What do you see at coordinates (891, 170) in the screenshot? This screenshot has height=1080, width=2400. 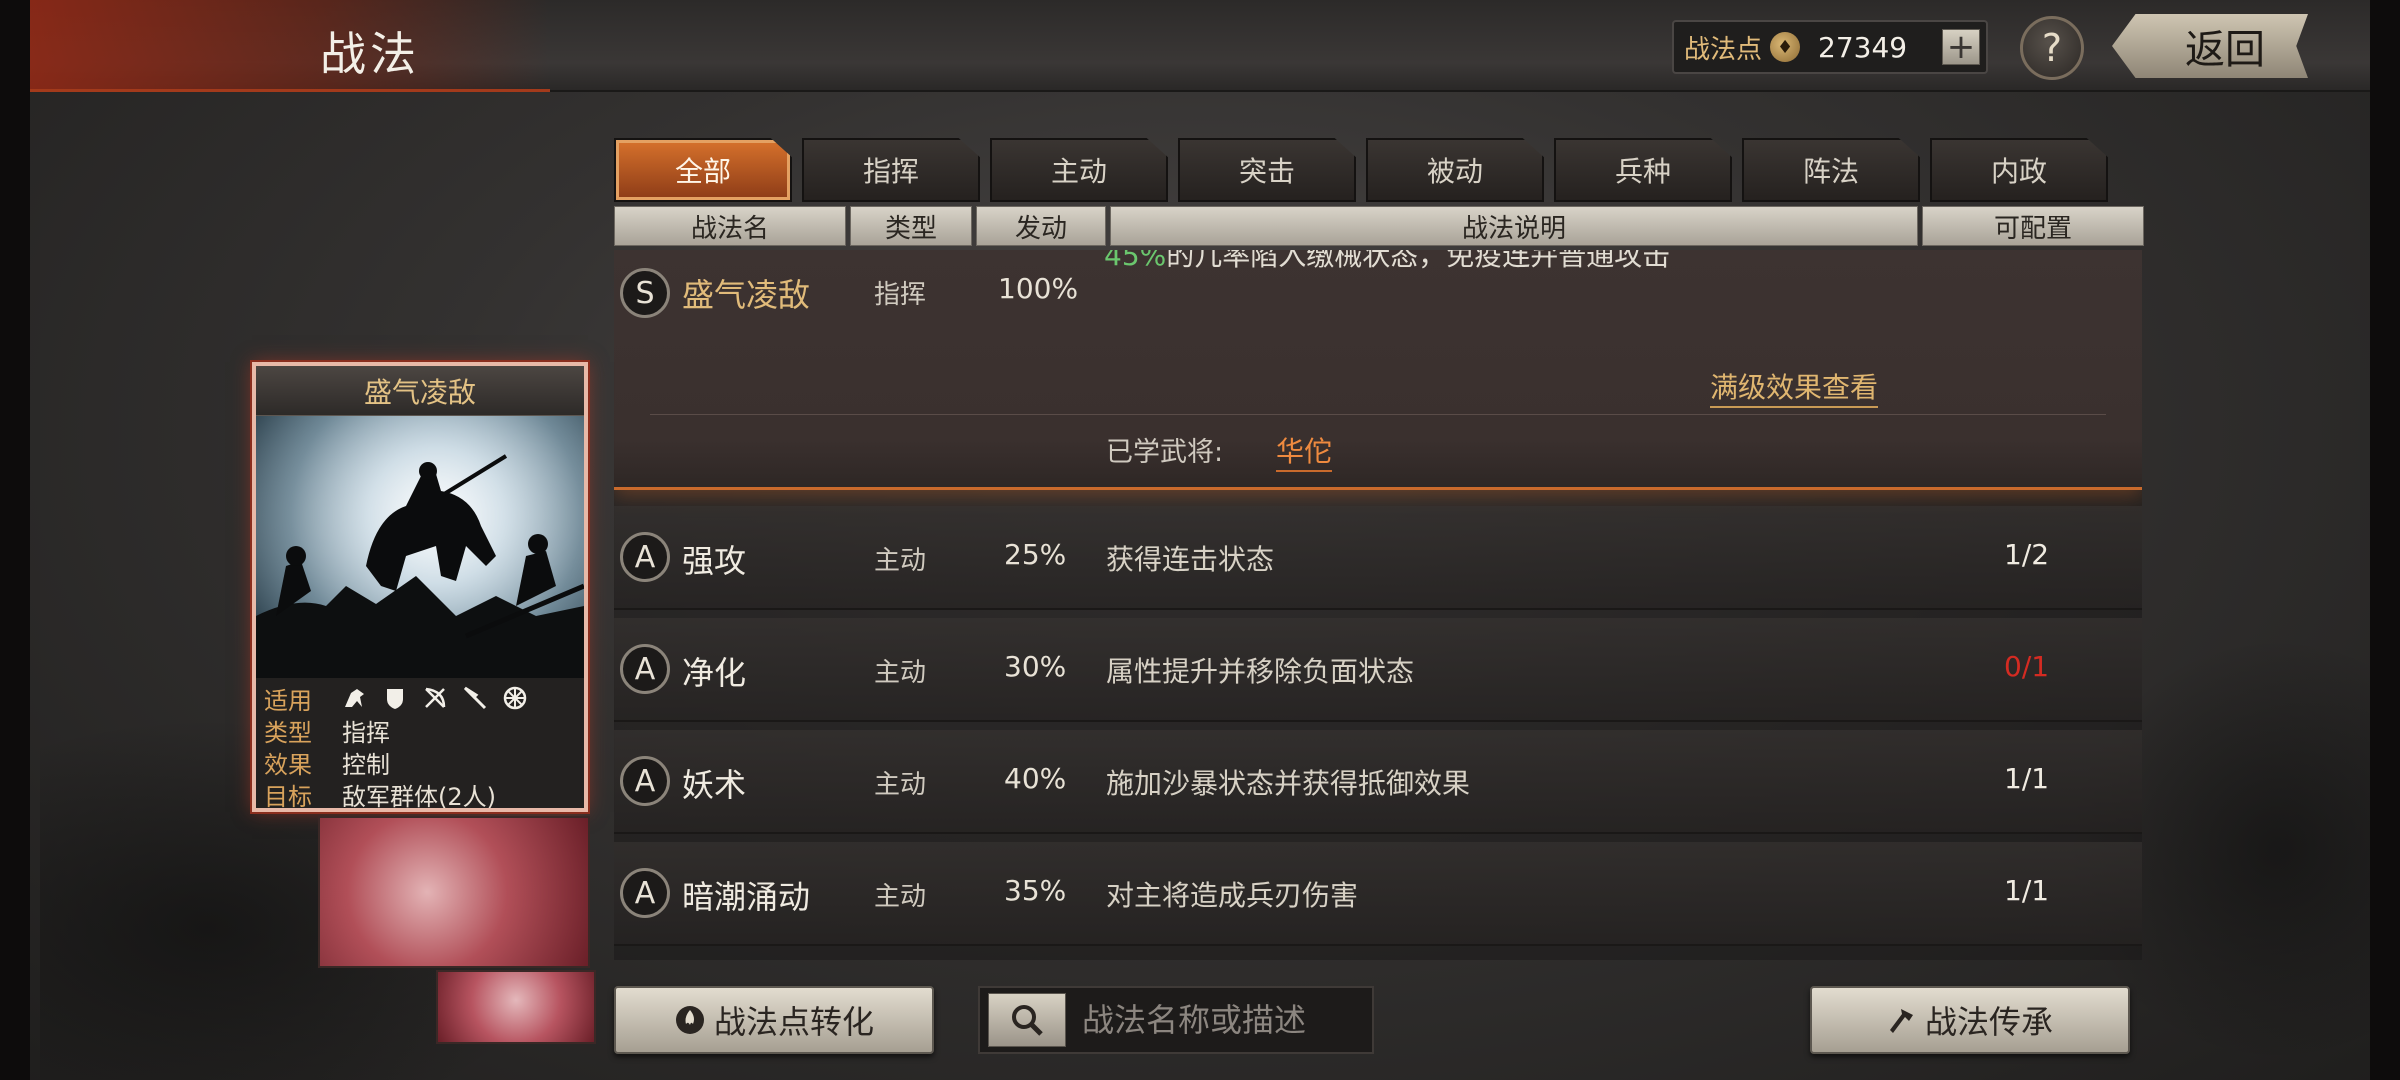 I see `tab-command: 指挥` at bounding box center [891, 170].